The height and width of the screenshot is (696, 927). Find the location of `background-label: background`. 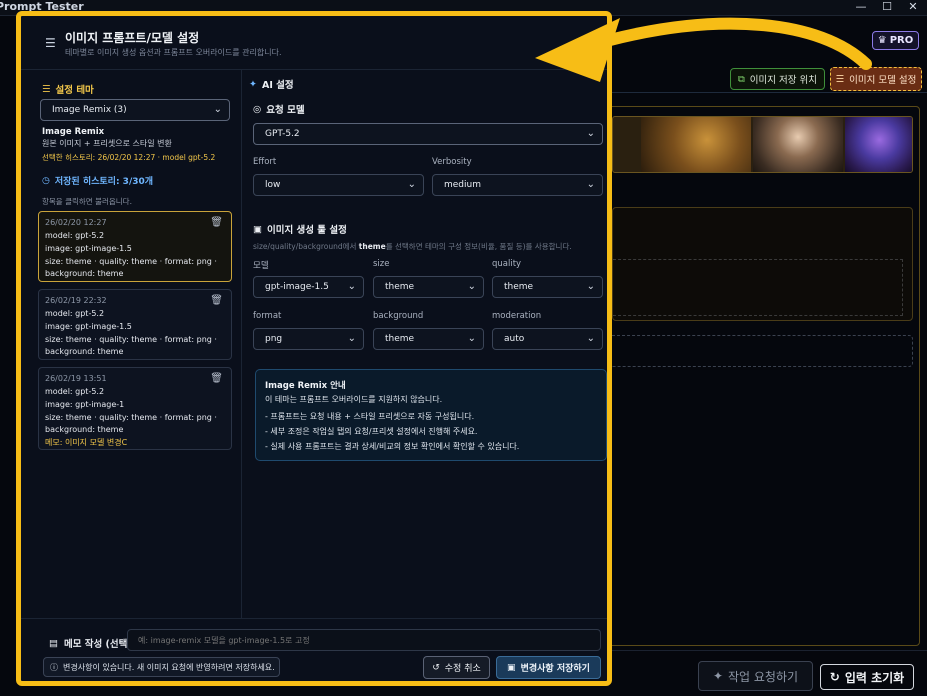

background-label: background is located at coordinates (398, 316).